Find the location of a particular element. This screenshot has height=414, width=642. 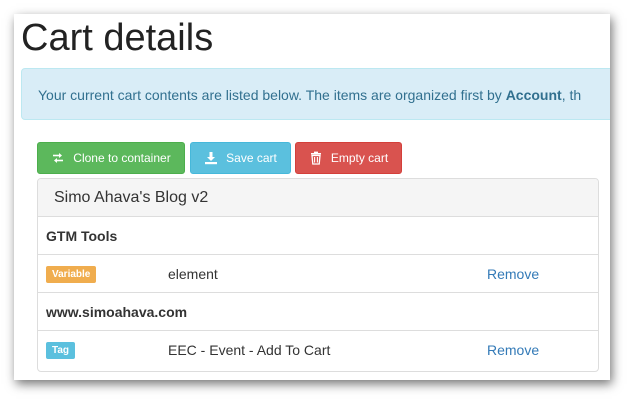

account-heading: Simo Ahava's Blog v2 is located at coordinates (318, 198).